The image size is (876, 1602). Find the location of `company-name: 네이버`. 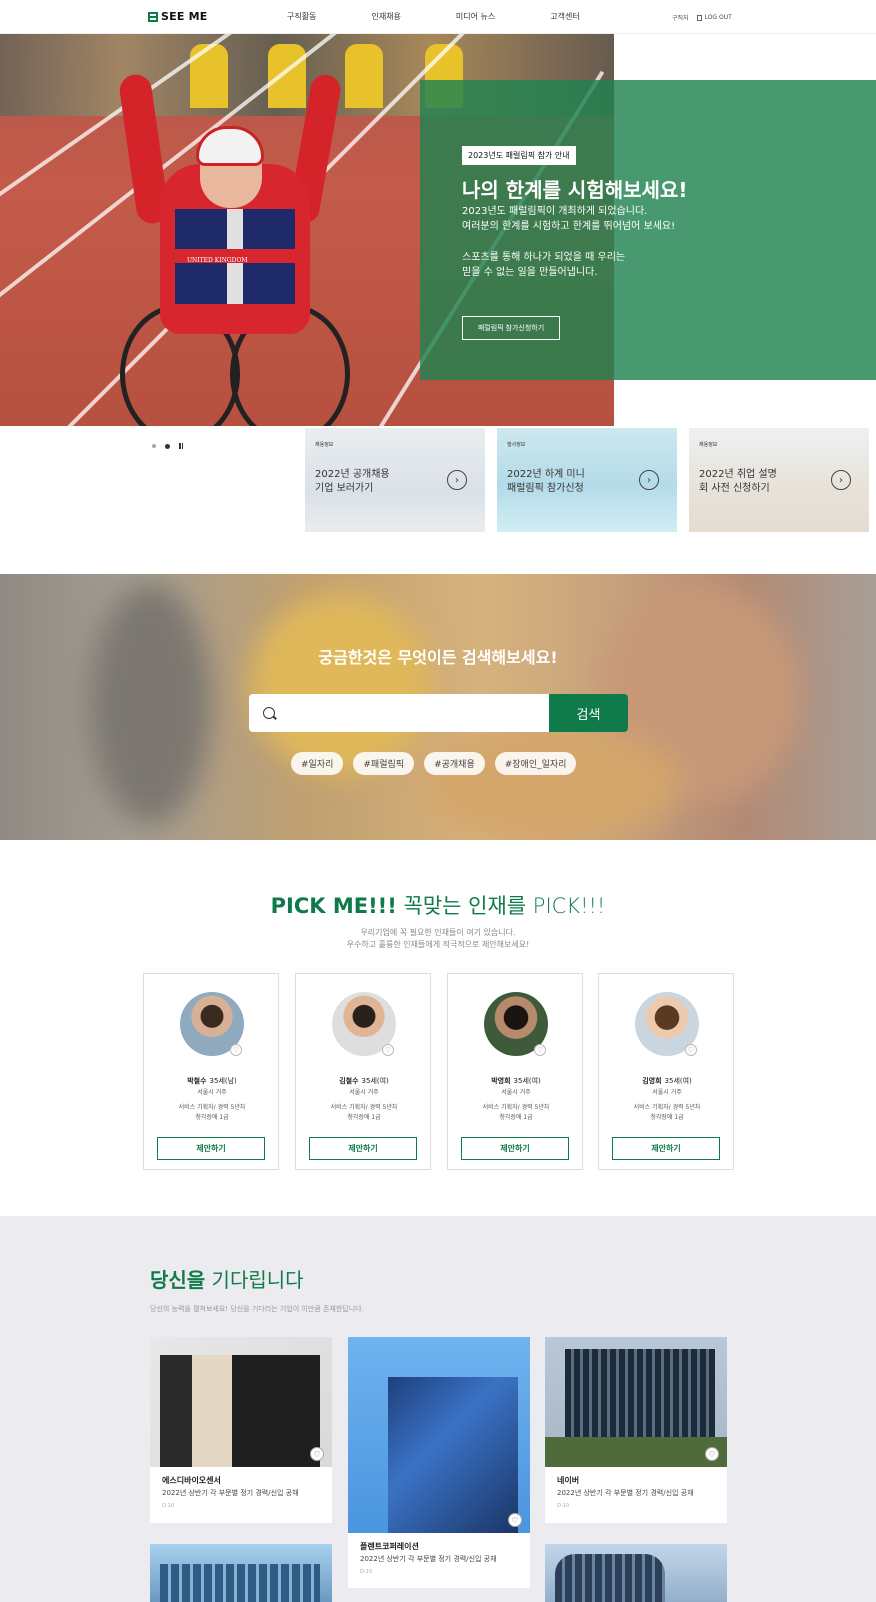

company-name: 네이버 is located at coordinates (568, 1480).